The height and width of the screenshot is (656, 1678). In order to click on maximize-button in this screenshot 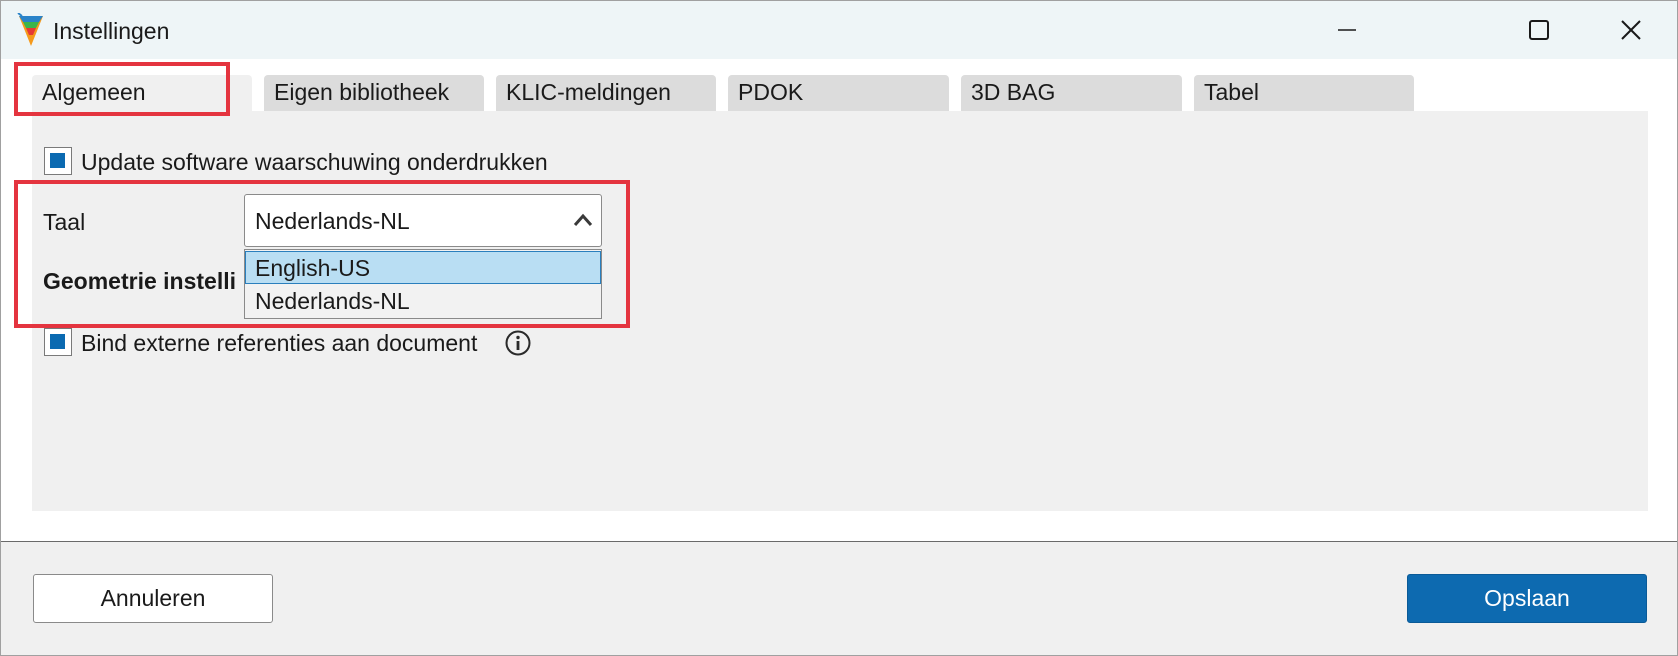, I will do `click(1539, 30)`.